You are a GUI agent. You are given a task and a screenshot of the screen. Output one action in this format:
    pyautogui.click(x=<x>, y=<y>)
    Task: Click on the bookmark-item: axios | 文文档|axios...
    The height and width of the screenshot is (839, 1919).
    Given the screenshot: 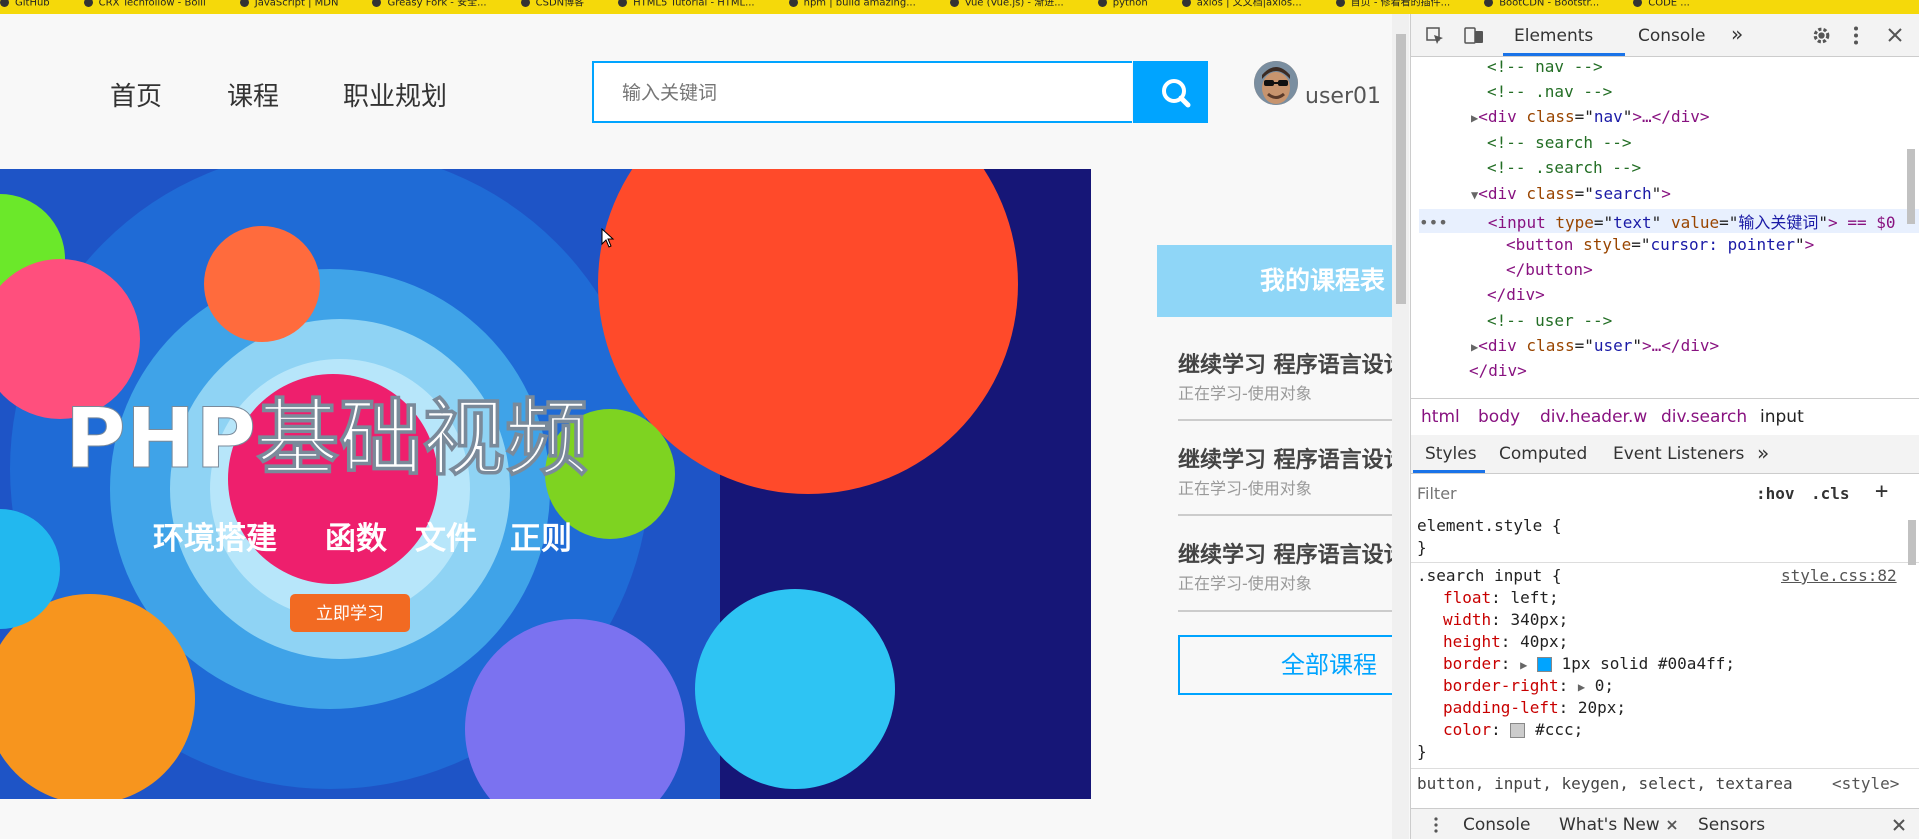 What is the action you would take?
    pyautogui.click(x=1241, y=4)
    